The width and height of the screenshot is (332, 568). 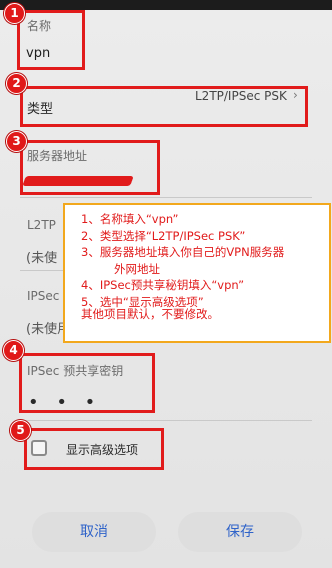 What do you see at coordinates (78, 181) in the screenshot?
I see `redacted-server-address` at bounding box center [78, 181].